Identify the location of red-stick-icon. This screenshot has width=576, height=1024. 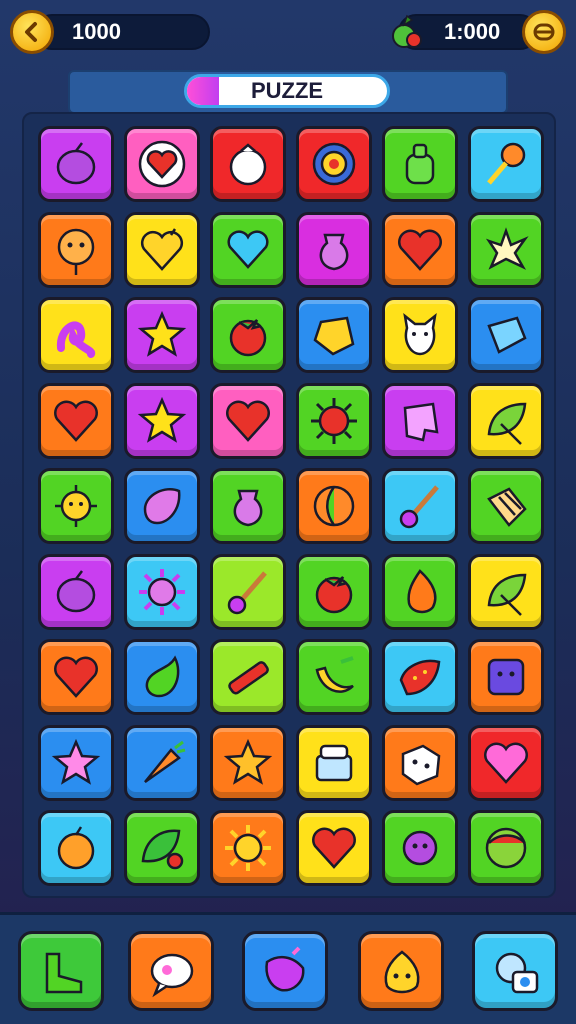
(248, 678).